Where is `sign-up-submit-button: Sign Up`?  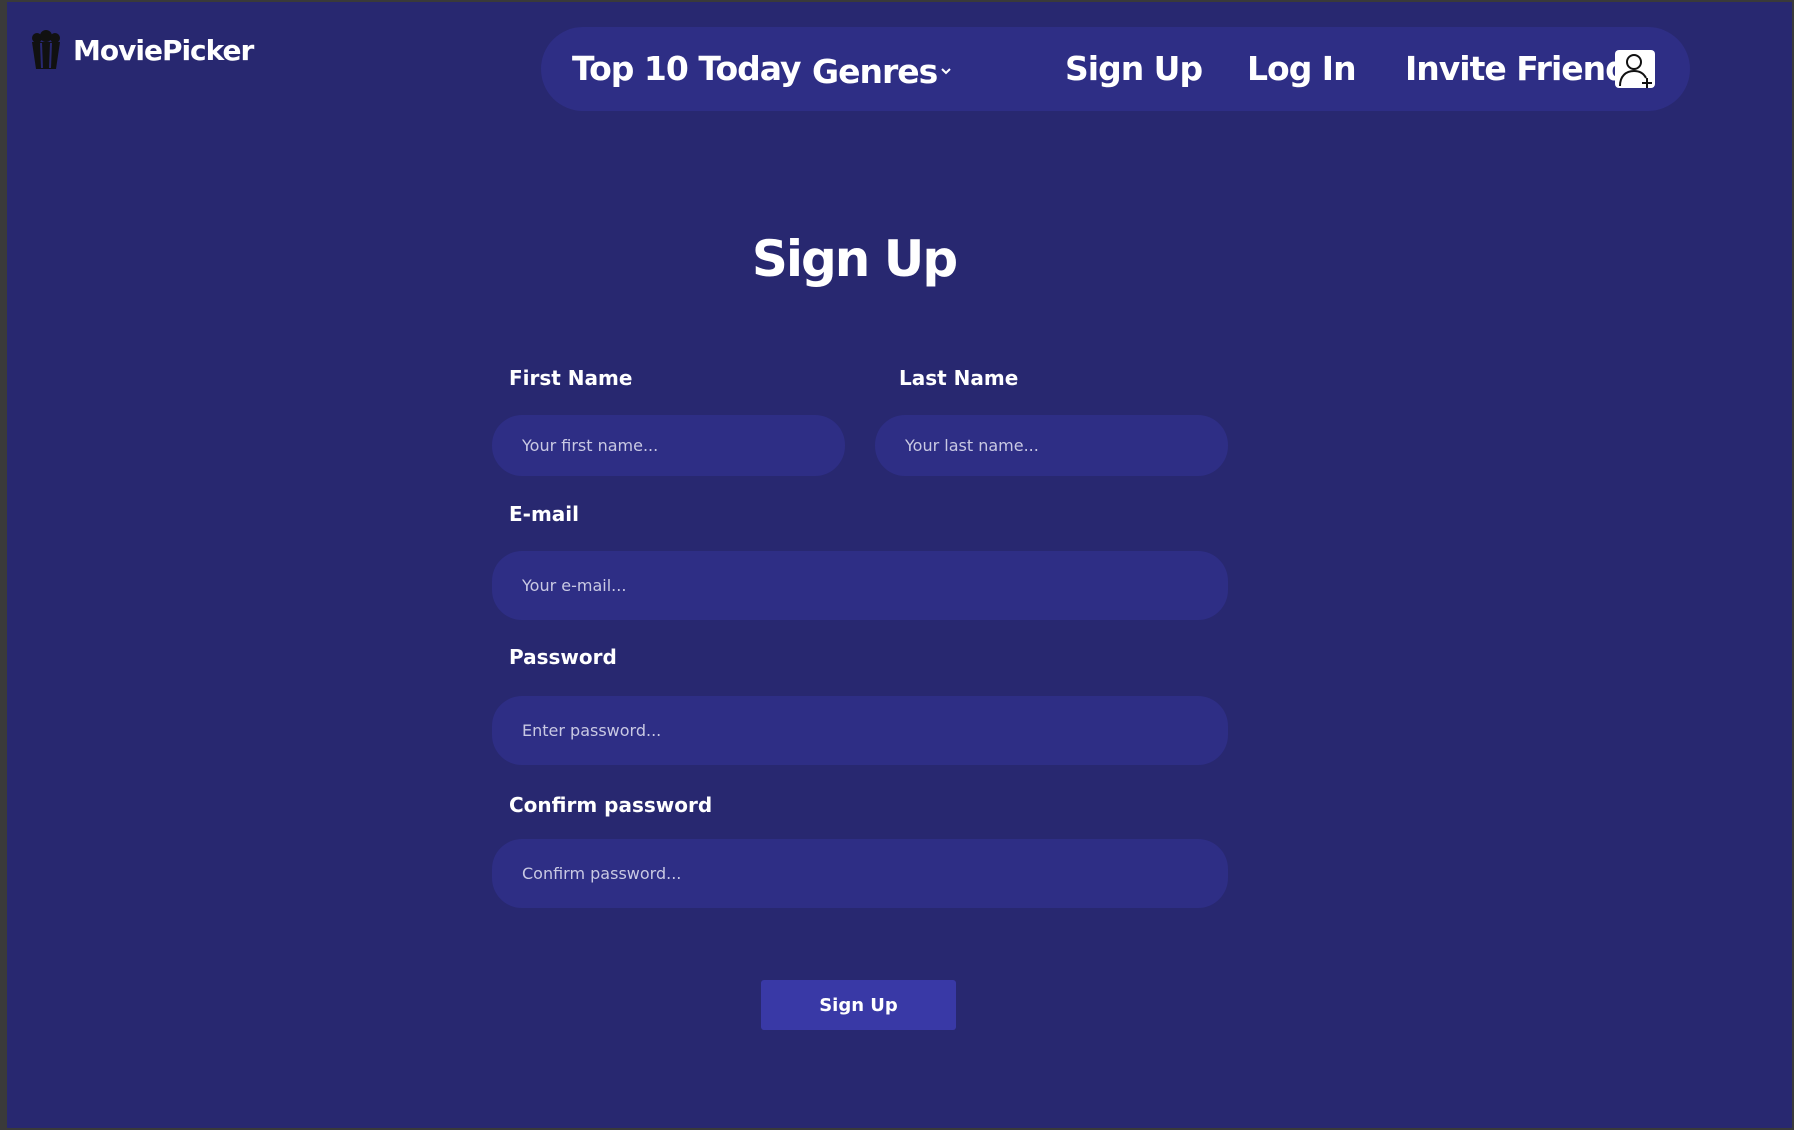 sign-up-submit-button: Sign Up is located at coordinates (858, 1005).